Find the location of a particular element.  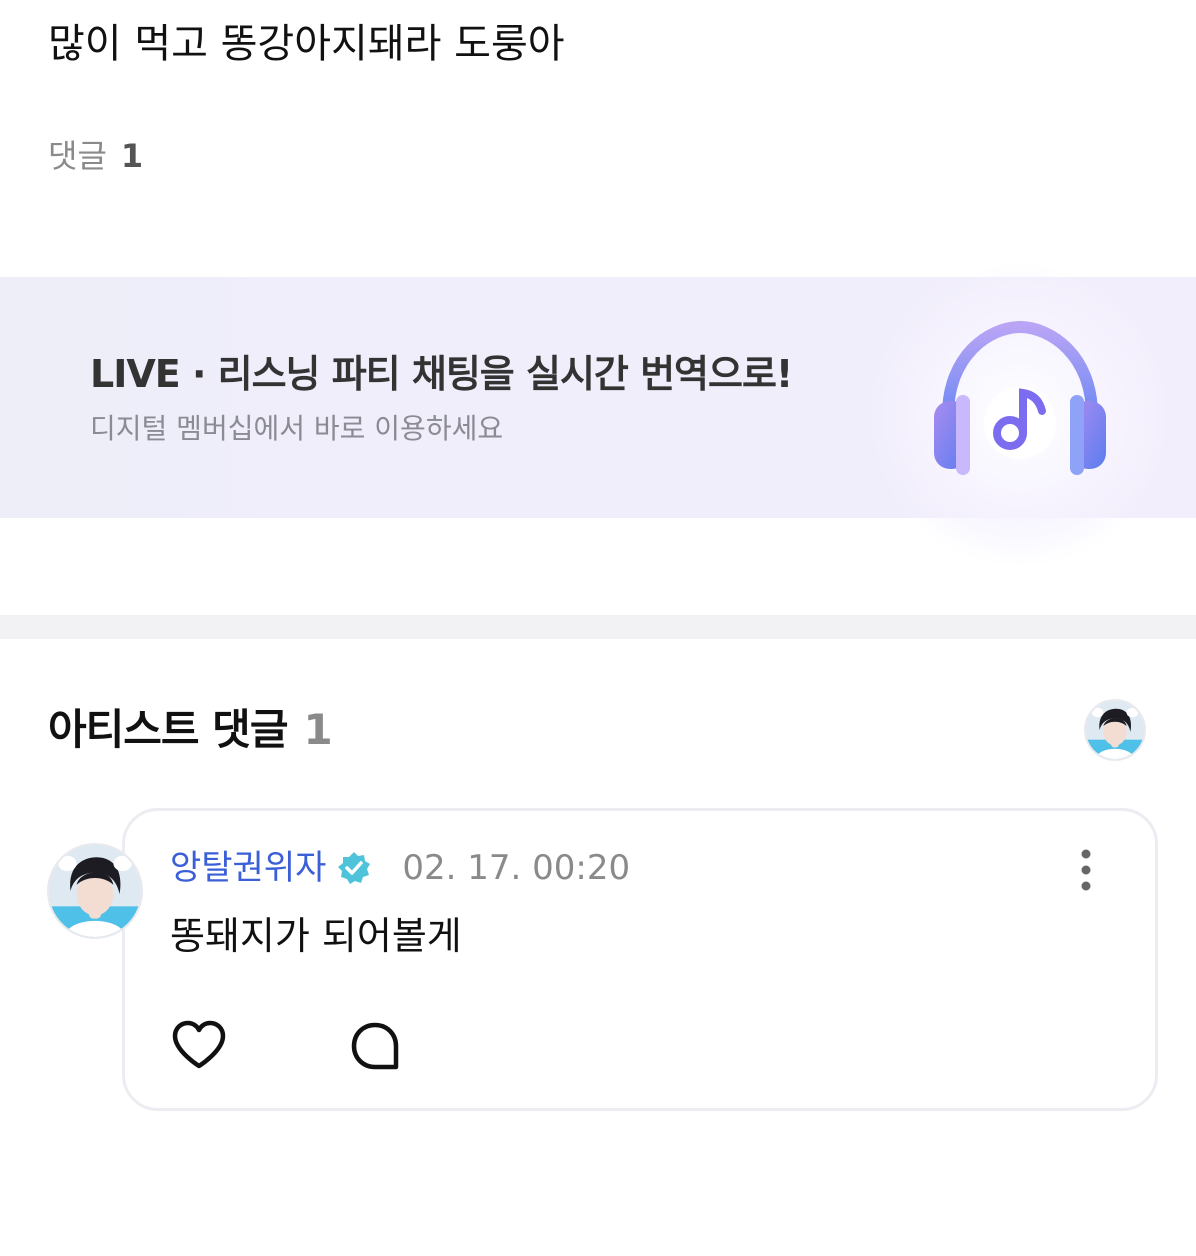

comment-author-avatar is located at coordinates (95, 891).